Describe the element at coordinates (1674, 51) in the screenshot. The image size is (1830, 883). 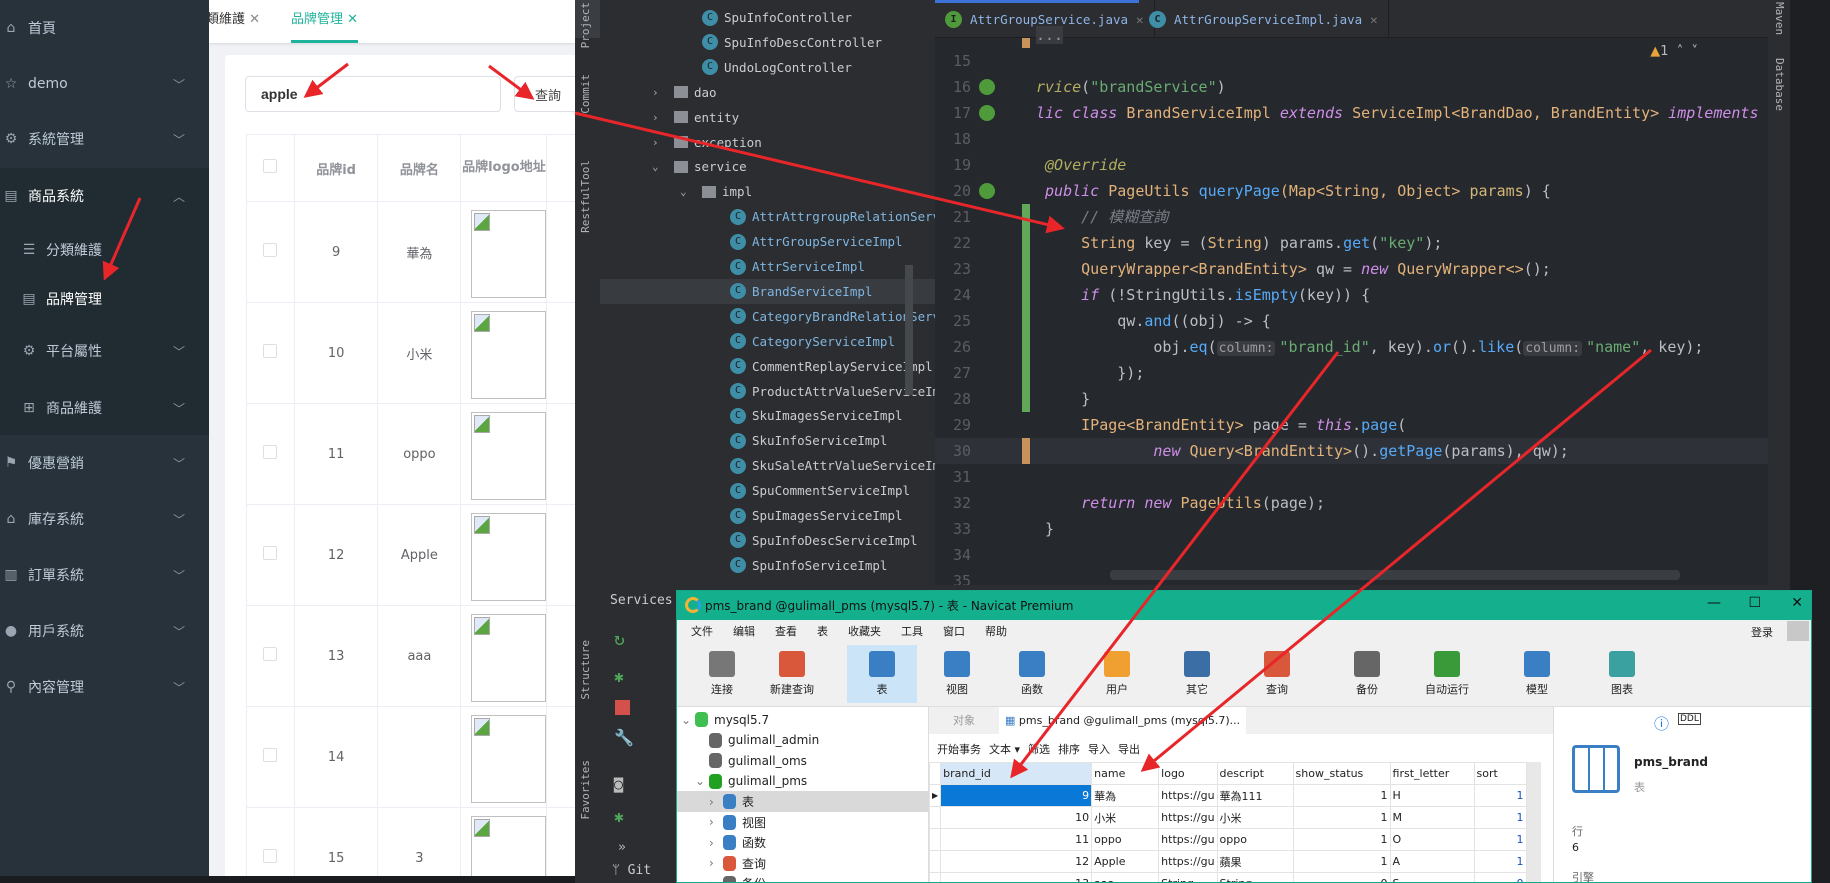
I see `warning-indicator: ▲1 ˄ ˅` at that location.